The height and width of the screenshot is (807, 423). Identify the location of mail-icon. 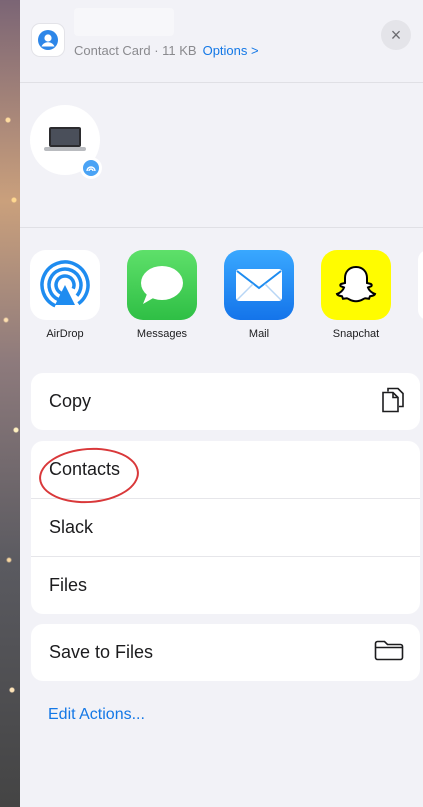
(259, 285).